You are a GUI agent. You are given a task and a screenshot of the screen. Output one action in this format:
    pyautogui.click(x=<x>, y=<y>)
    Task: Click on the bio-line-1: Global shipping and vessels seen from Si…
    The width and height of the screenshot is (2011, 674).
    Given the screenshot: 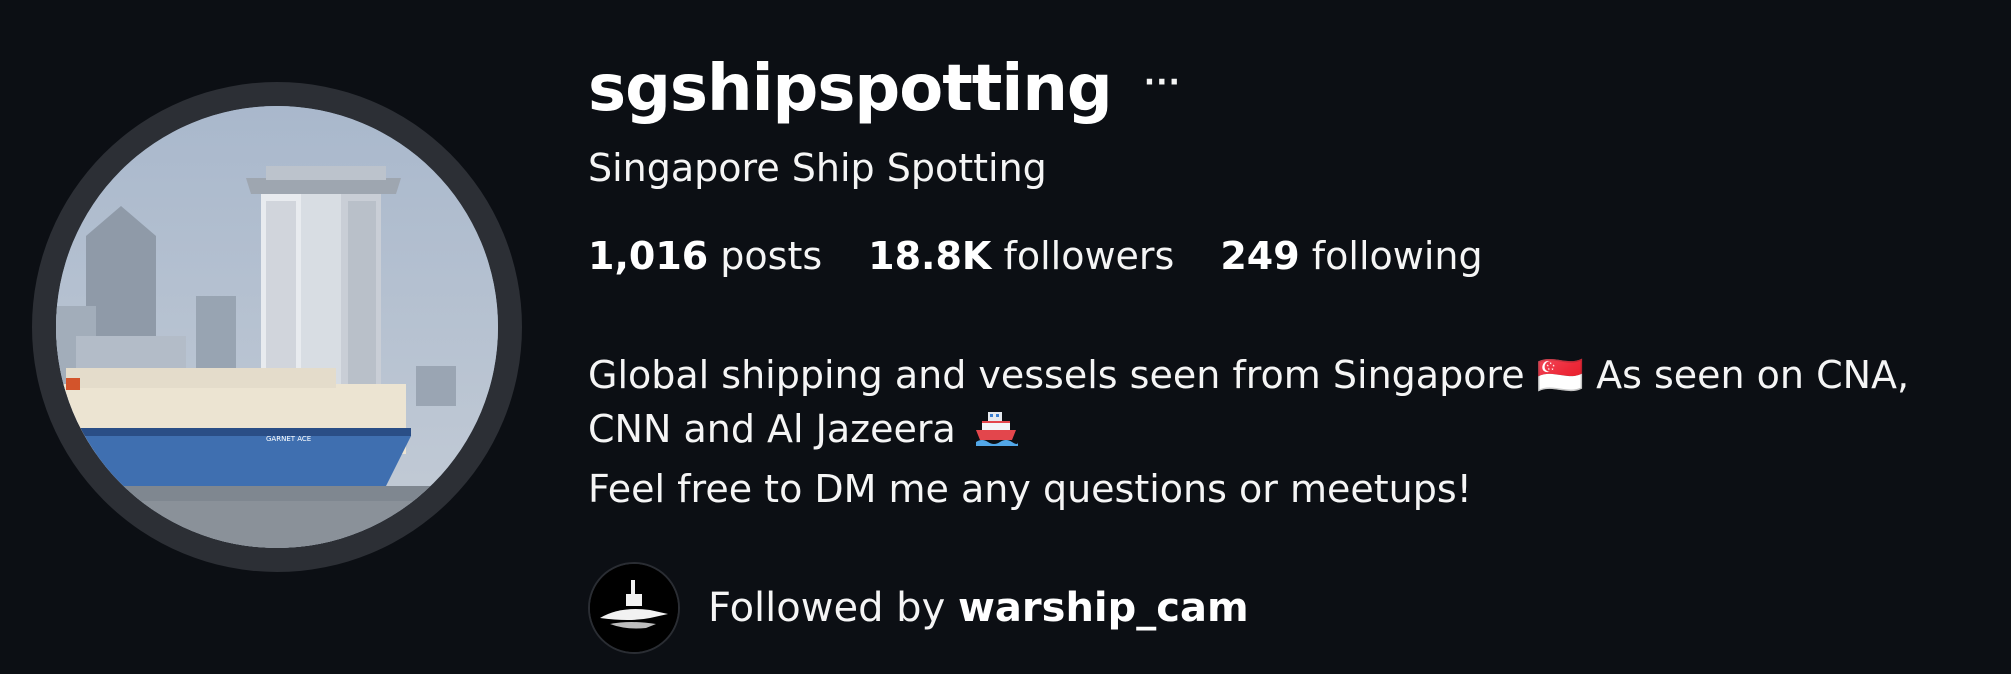 What is the action you would take?
    pyautogui.click(x=1249, y=375)
    